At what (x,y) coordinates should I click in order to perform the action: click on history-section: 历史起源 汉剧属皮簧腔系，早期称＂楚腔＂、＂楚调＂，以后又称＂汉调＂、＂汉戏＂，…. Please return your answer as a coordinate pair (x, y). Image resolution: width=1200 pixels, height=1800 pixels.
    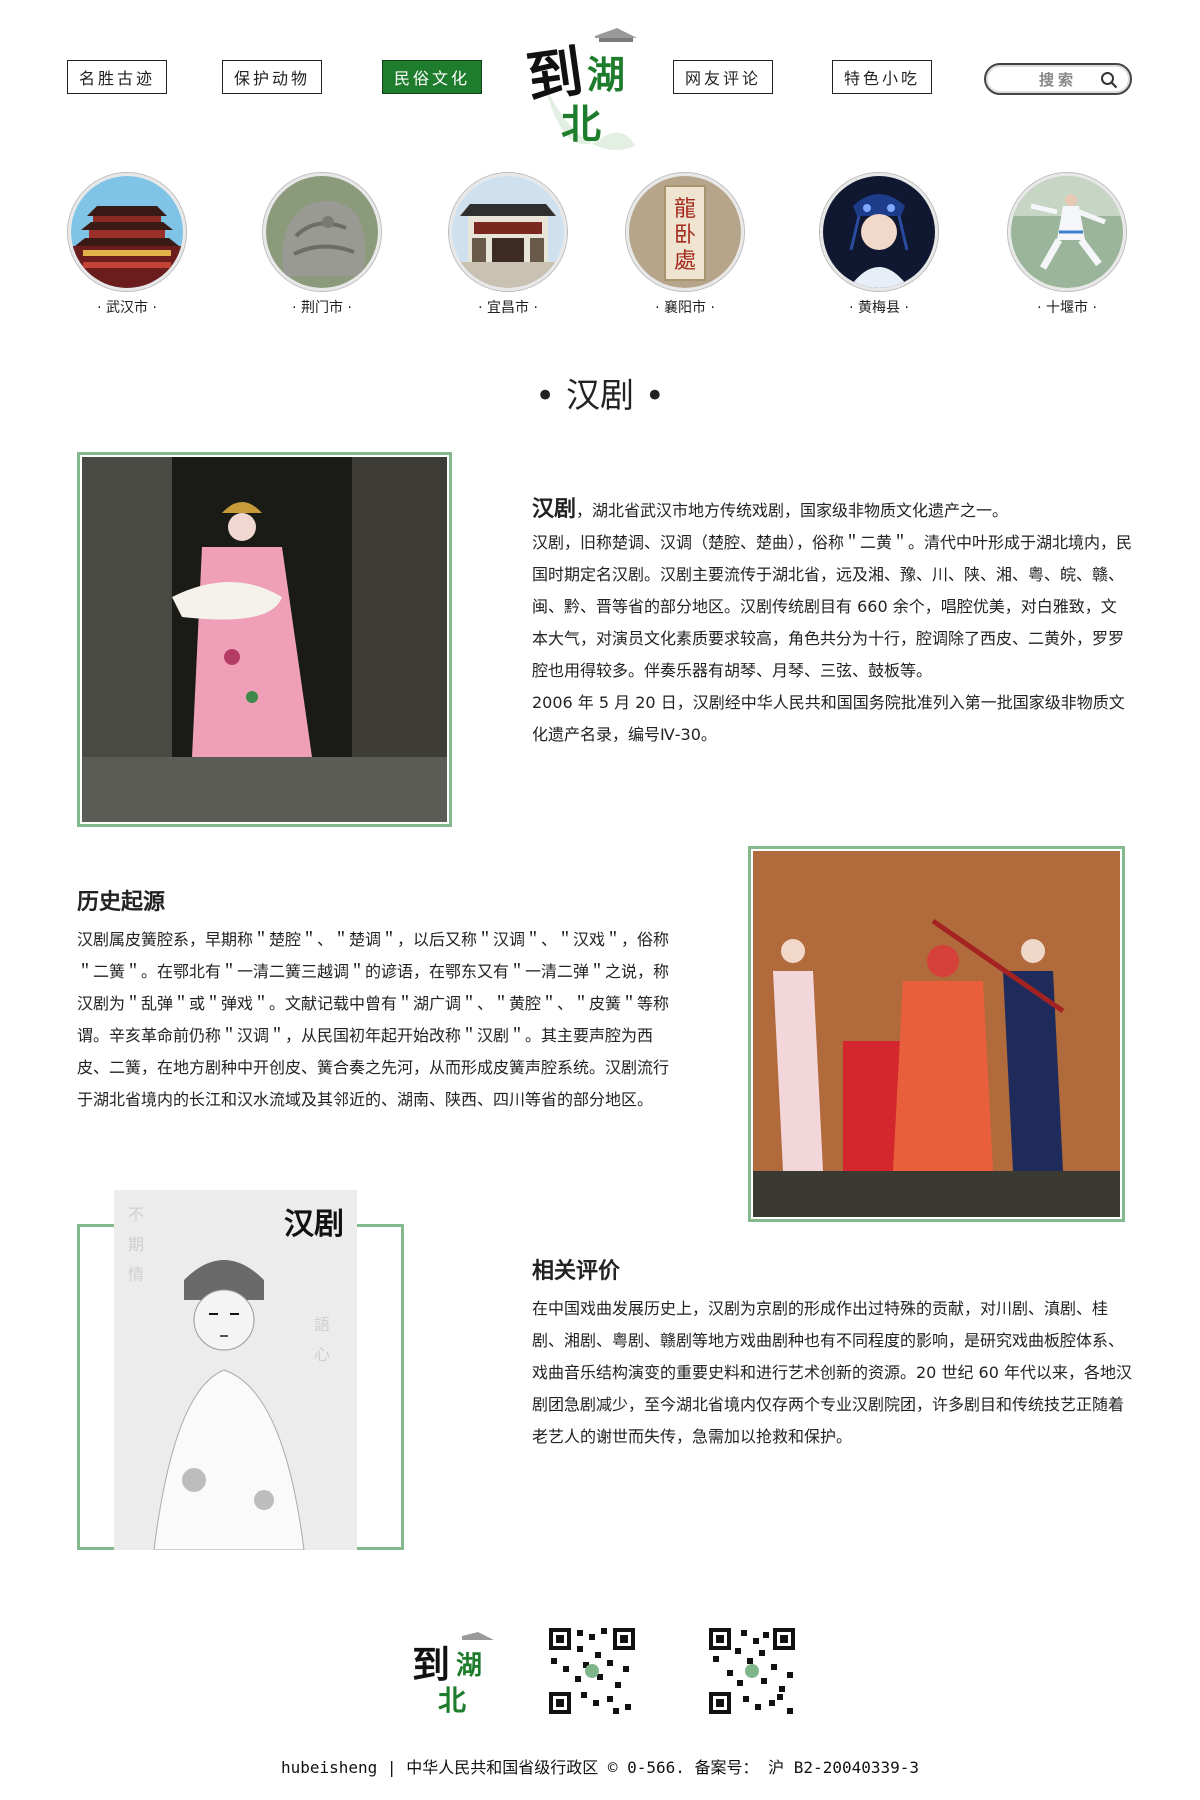
    Looking at the image, I should click on (377, 1002).